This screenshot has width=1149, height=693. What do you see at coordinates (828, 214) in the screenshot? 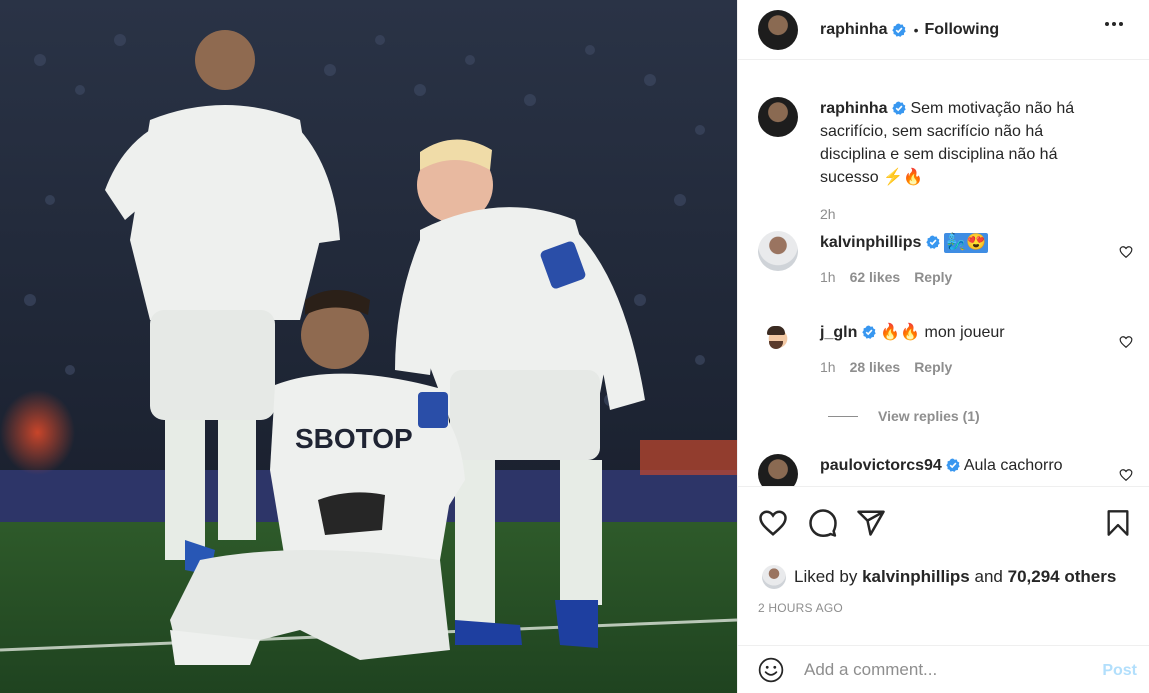
I see `caption-time: 2h` at bounding box center [828, 214].